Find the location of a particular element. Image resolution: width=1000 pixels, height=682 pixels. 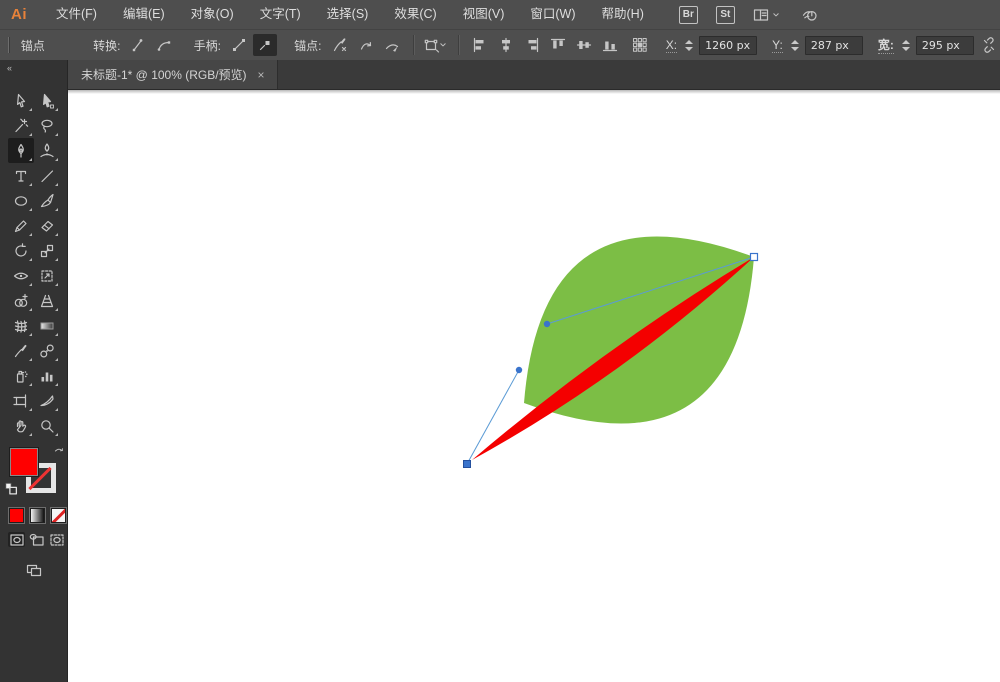

column-graph-tool is located at coordinates (47, 375).